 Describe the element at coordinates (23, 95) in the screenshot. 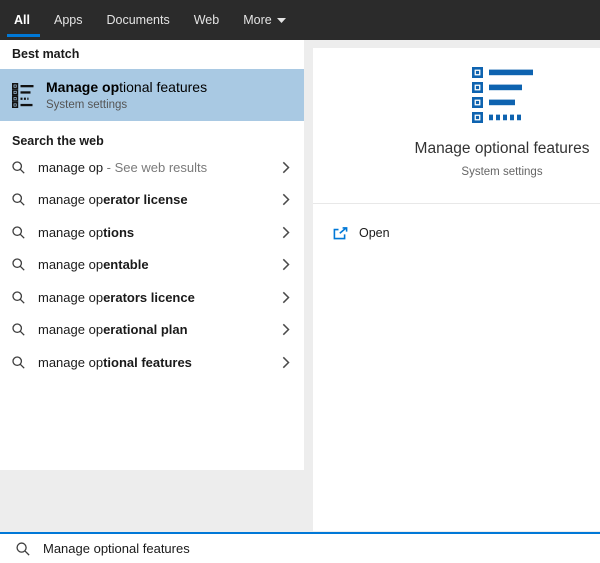

I see `optional-features-icon` at that location.